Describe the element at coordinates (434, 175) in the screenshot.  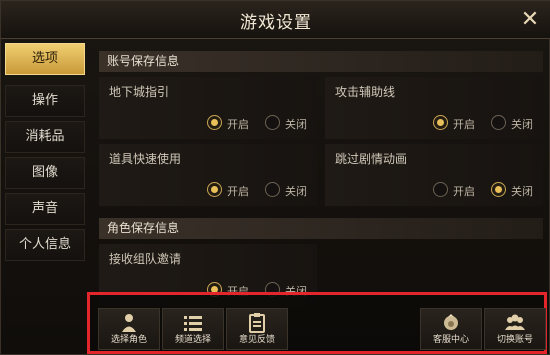
I see `setting-skip-cutscene: 跳过剧情动画 开启 关闭` at that location.